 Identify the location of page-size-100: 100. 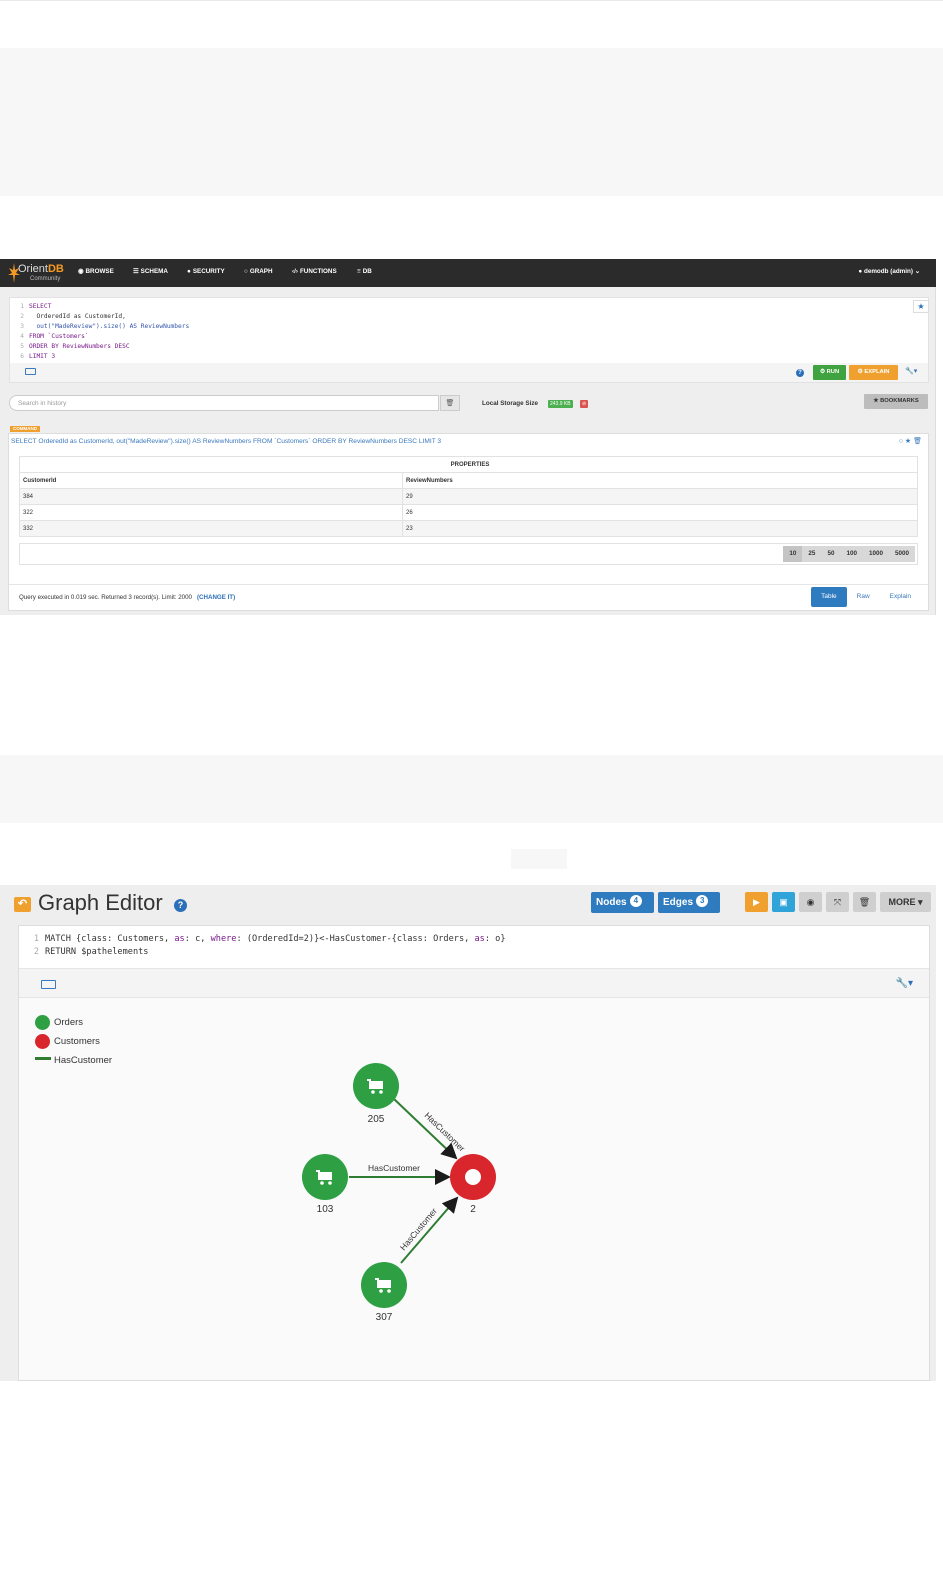
(851, 554).